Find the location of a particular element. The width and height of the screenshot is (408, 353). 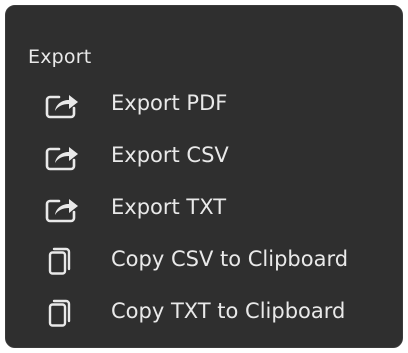

export-txt-label: Export TXT is located at coordinates (169, 207).